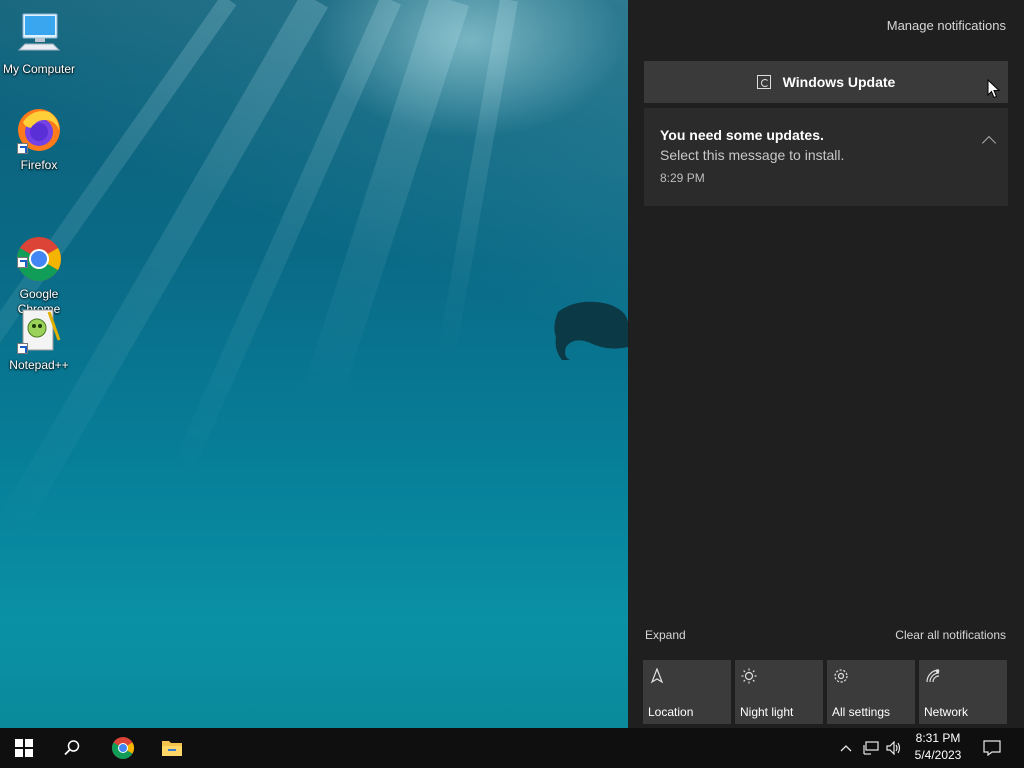 The width and height of the screenshot is (1024, 768). What do you see at coordinates (861, 712) in the screenshot?
I see `quick-action-label: All settings` at bounding box center [861, 712].